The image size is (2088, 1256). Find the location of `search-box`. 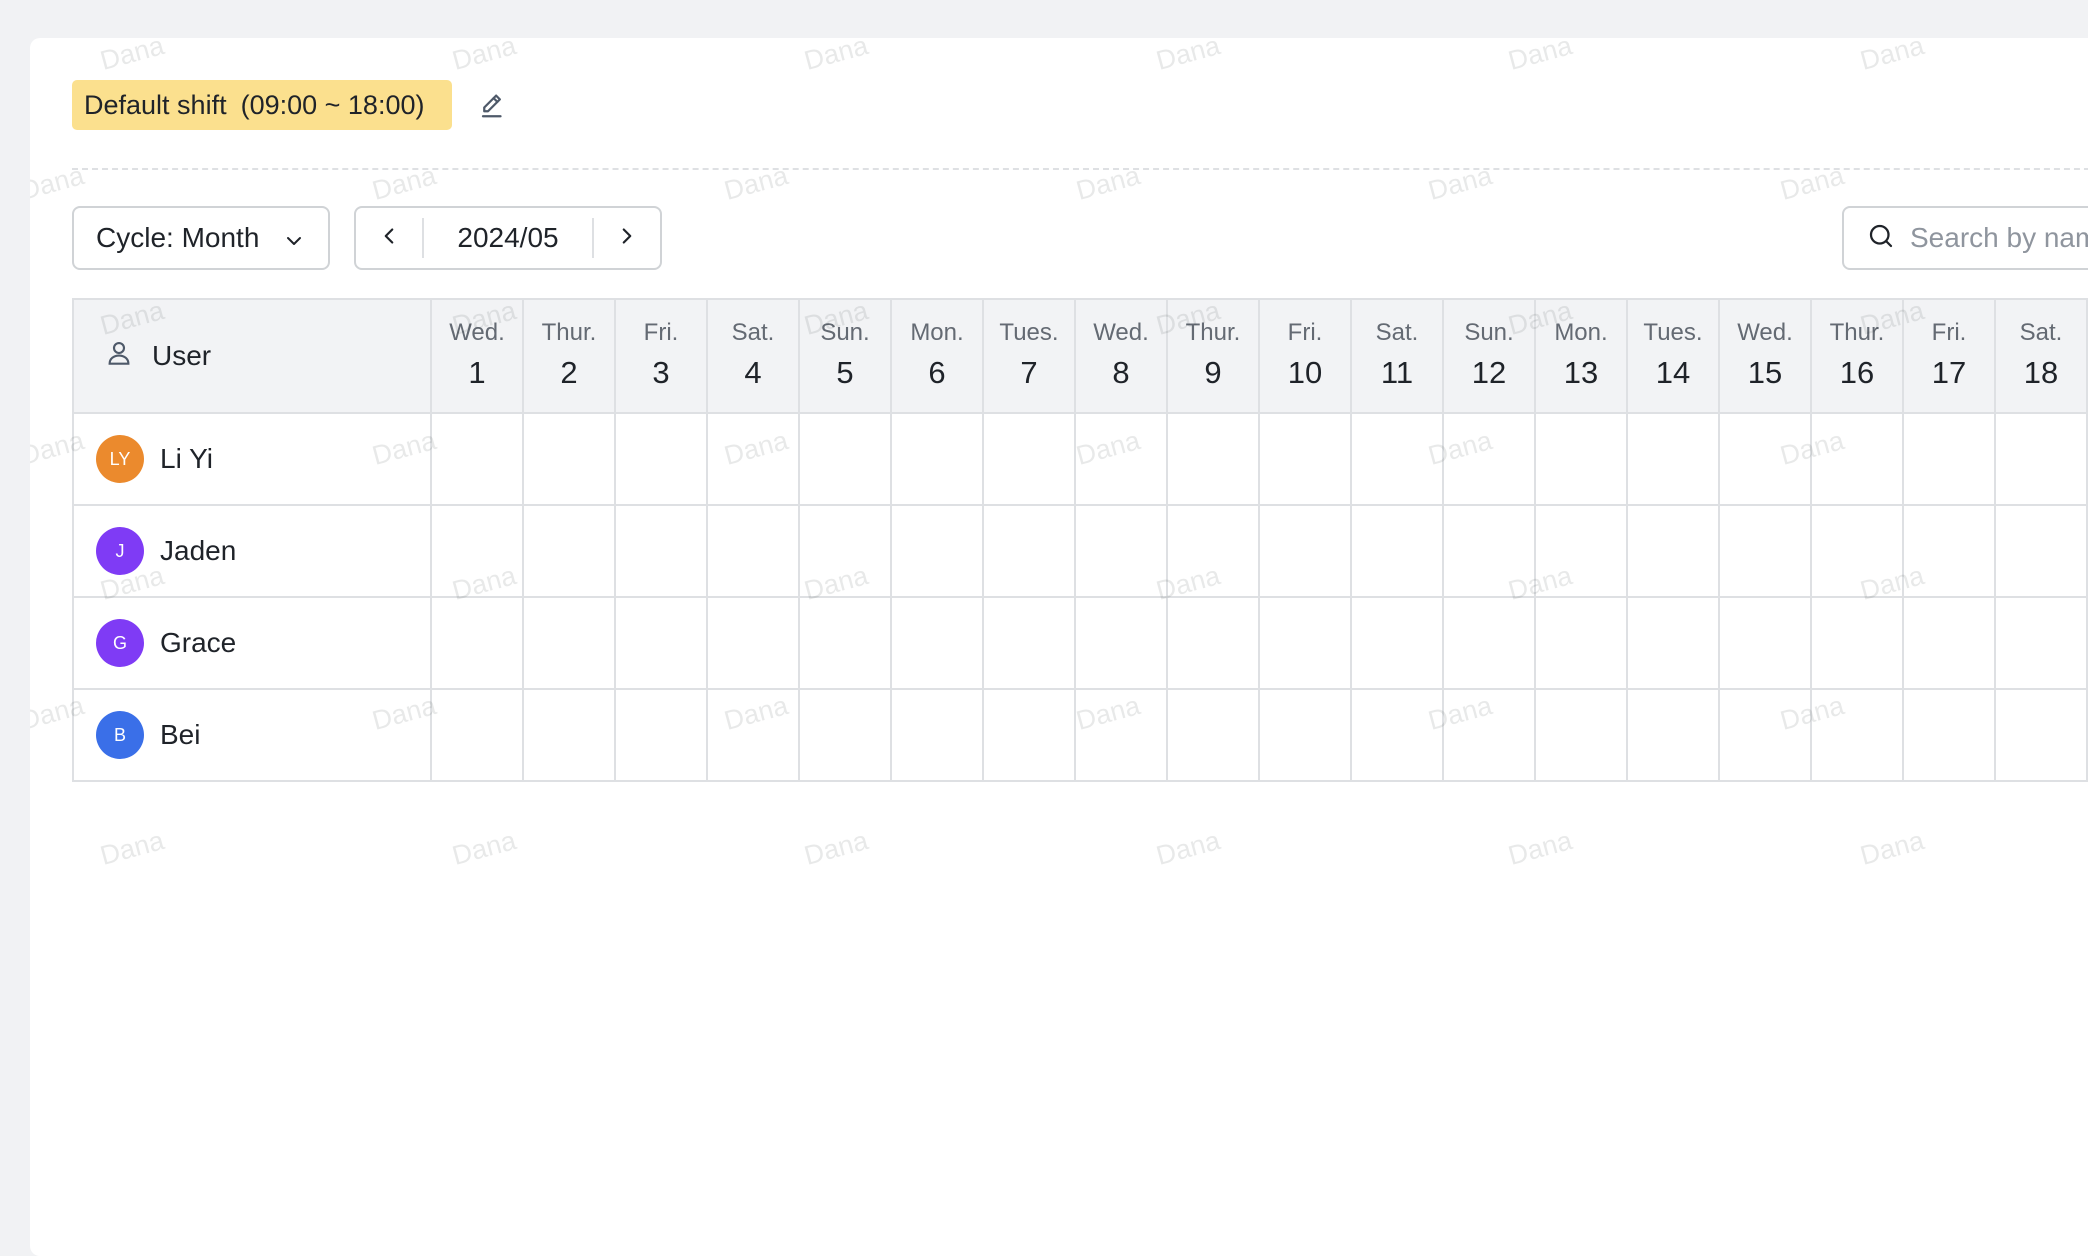

search-box is located at coordinates (1965, 238).